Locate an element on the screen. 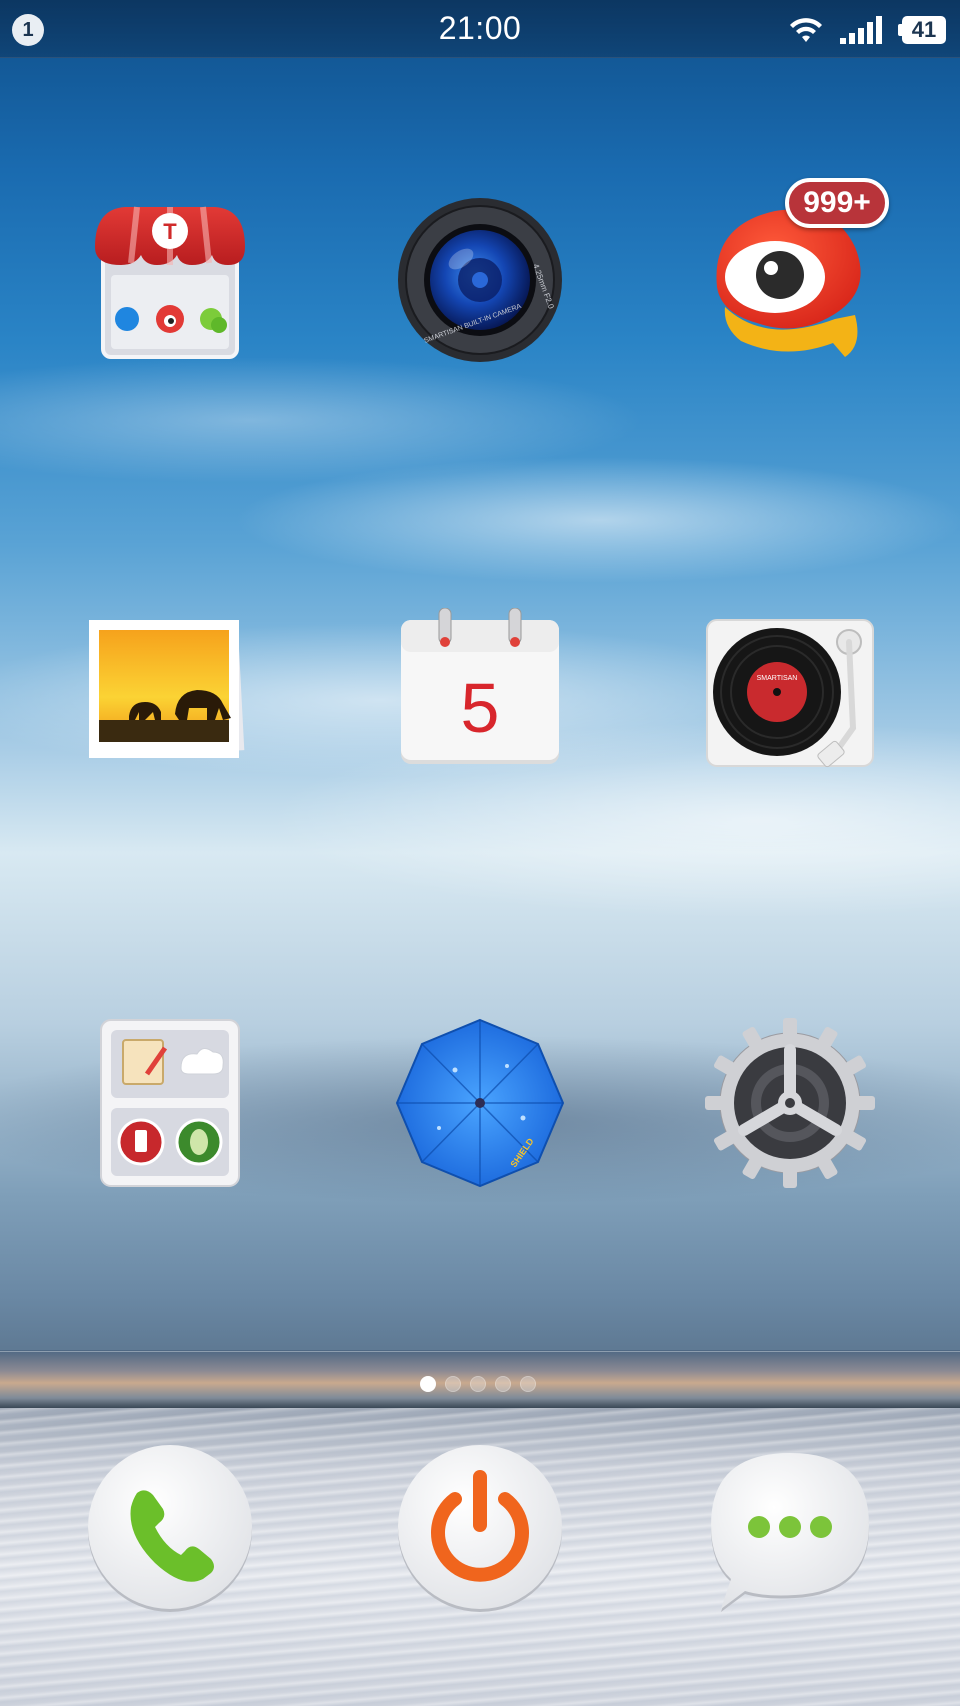 Image resolution: width=960 pixels, height=1706 pixels. calendar-day-number: 5 is located at coordinates (480, 708).